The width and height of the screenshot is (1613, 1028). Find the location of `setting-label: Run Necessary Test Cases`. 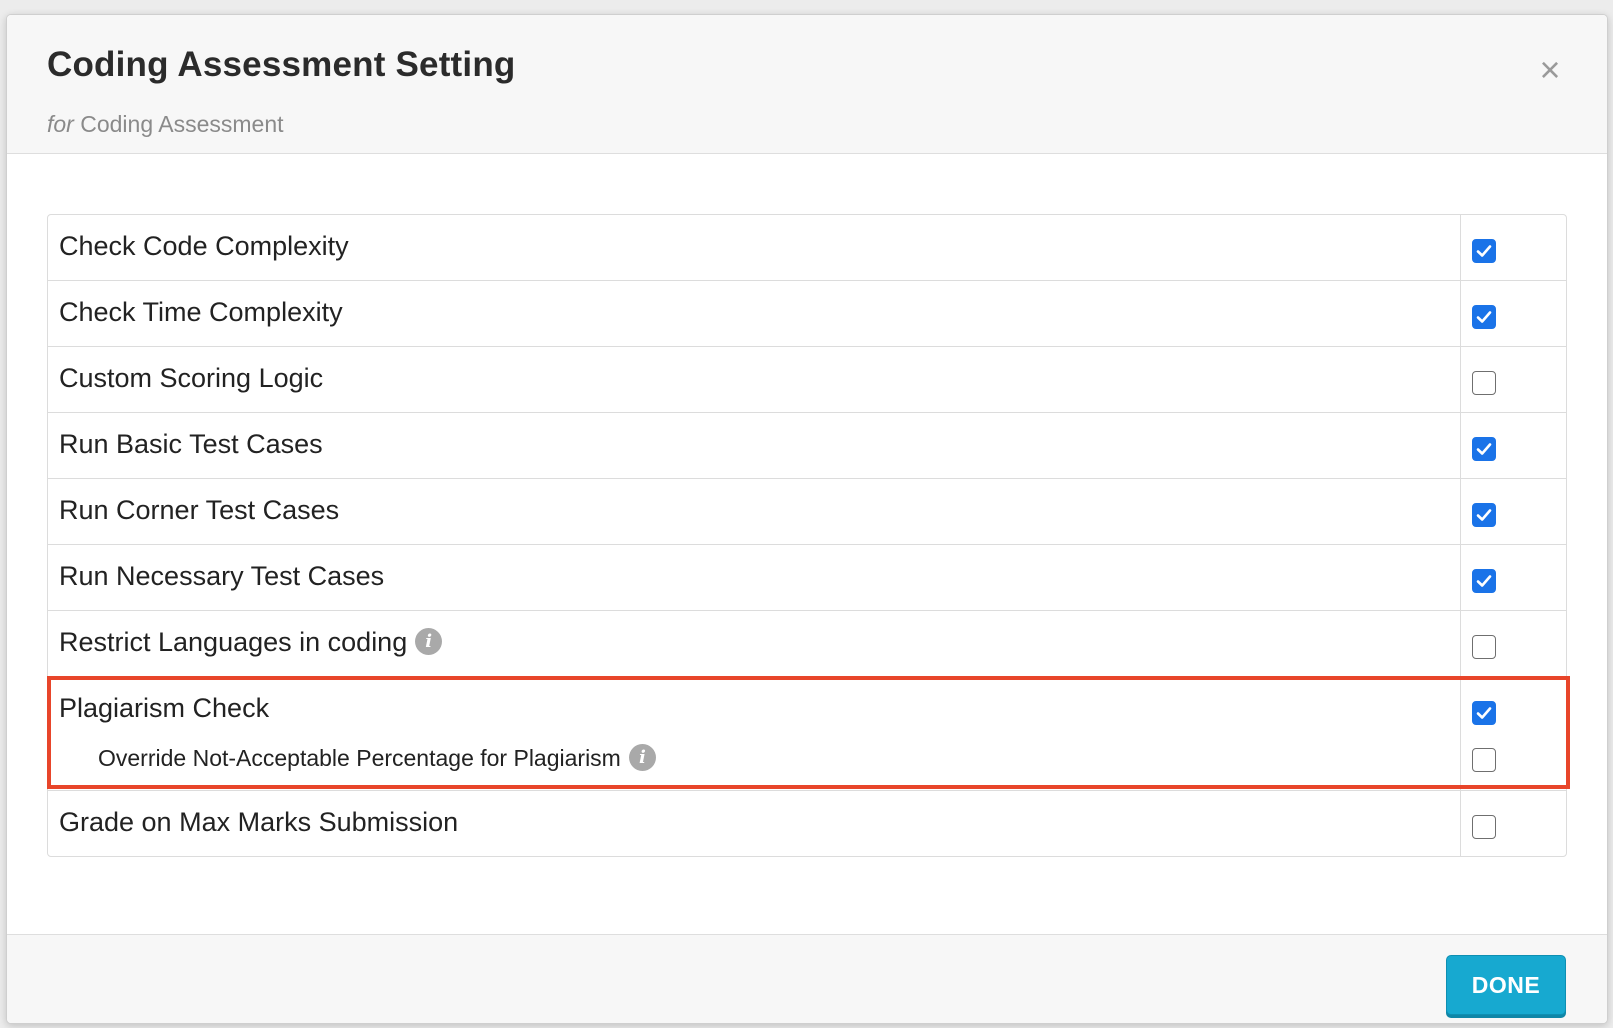

setting-label: Run Necessary Test Cases is located at coordinates (221, 576).